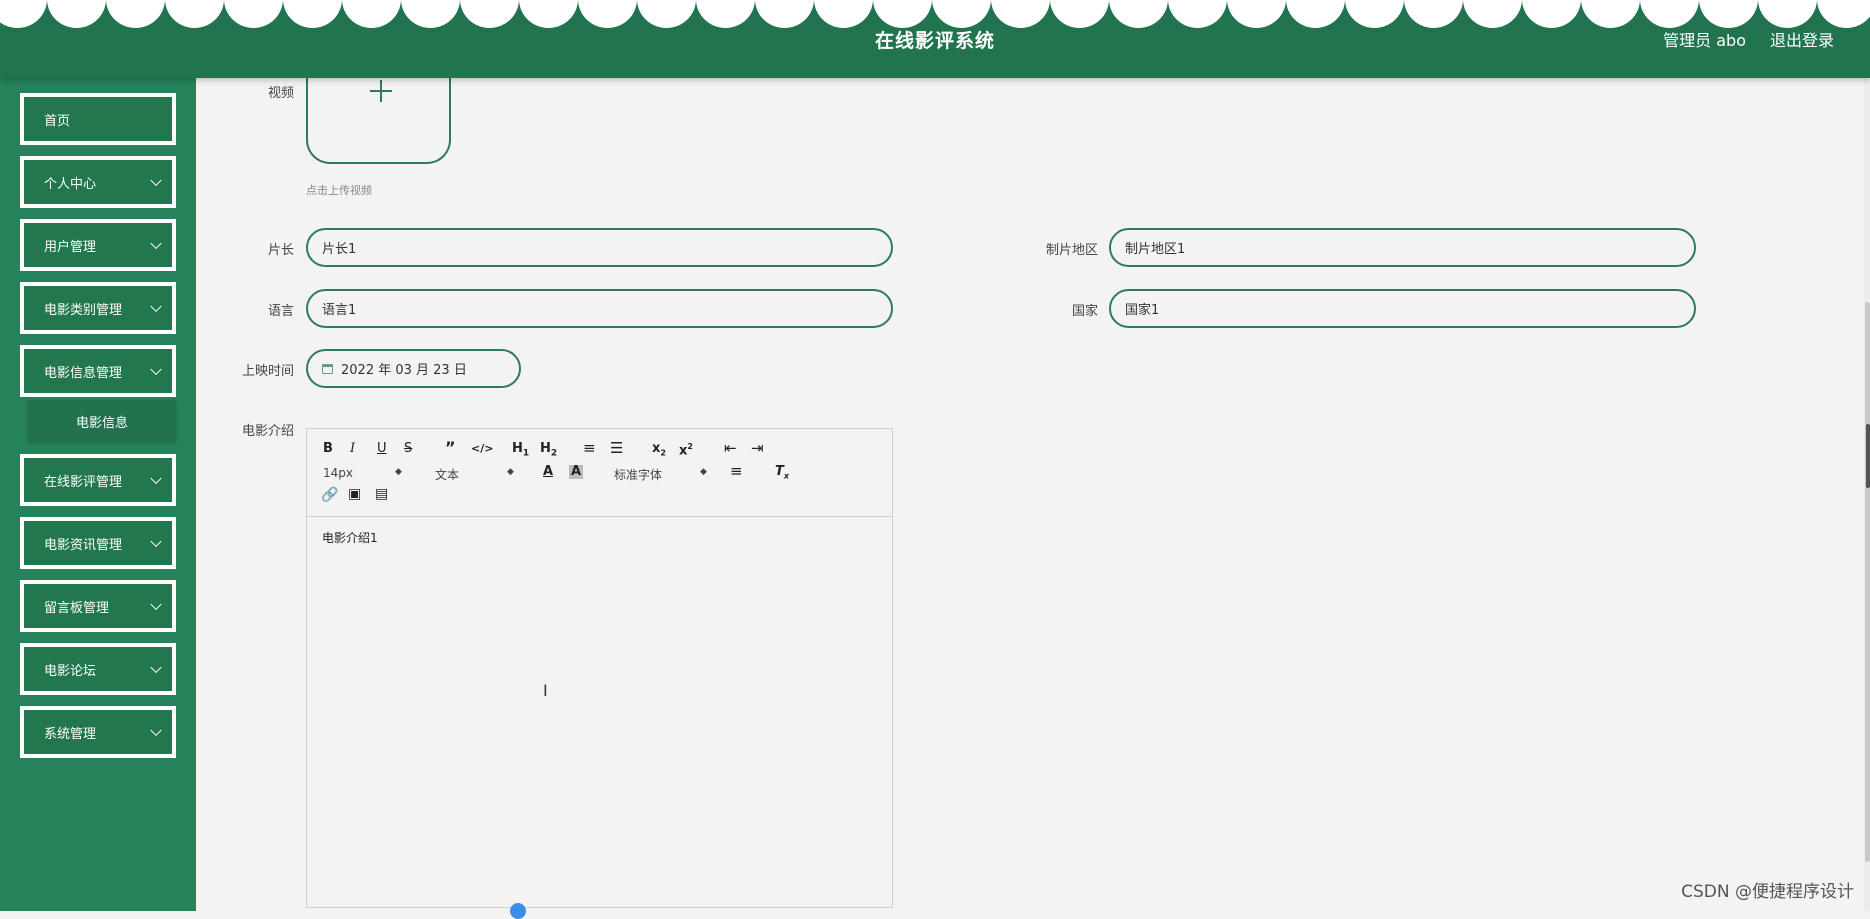  I want to click on intro-label: 电影介绍, so click(267, 431).